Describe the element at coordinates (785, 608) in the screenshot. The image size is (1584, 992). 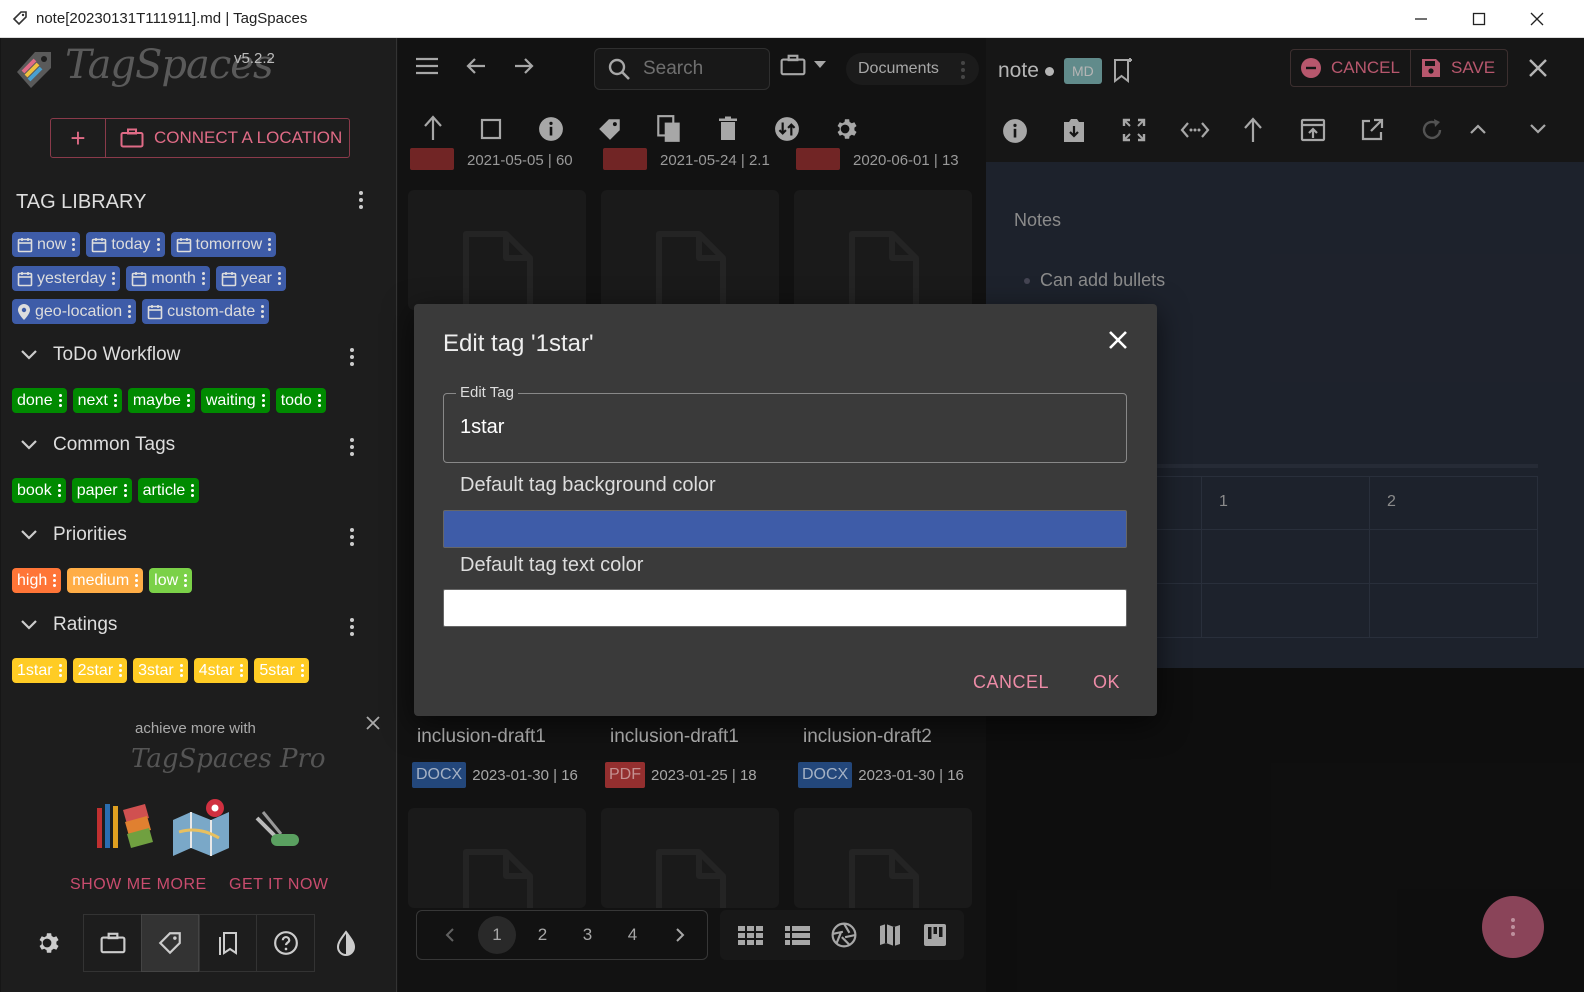
I see `text-color-picker` at that location.